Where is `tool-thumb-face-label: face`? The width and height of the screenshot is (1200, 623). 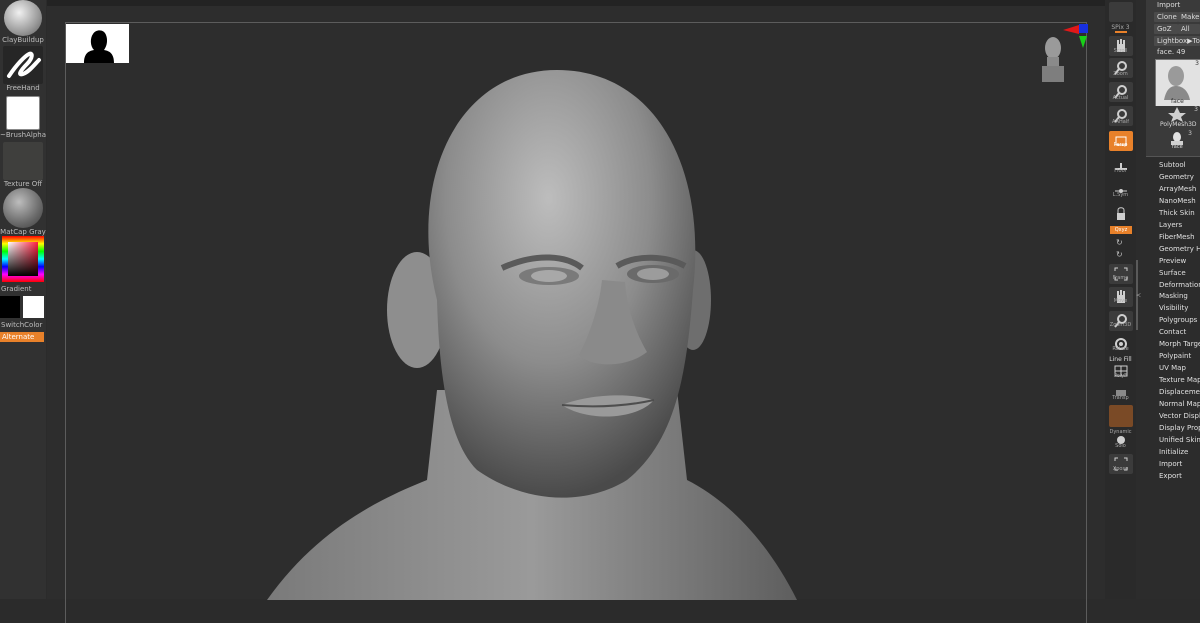 tool-thumb-face-label: face is located at coordinates (1177, 101).